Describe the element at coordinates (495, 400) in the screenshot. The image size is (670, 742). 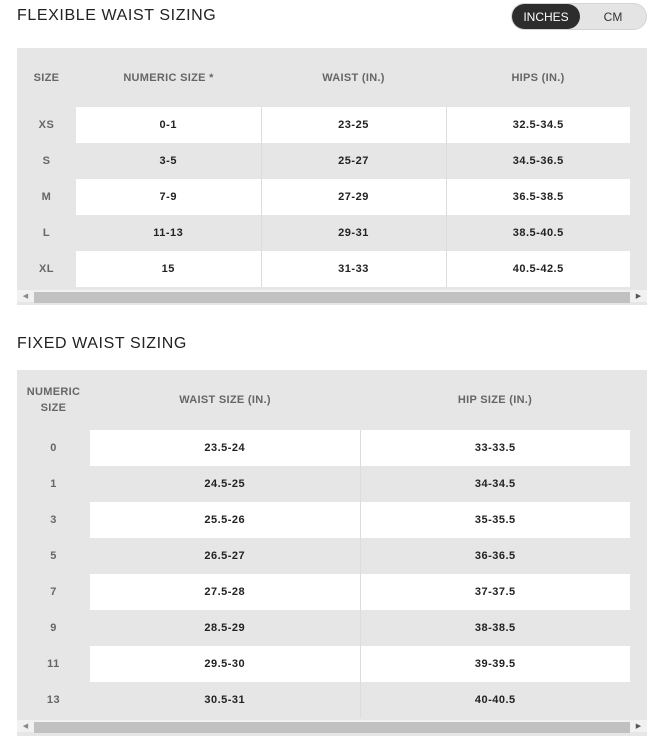
I see `column-header-hip-size: HIP SIZE (IN.)` at that location.